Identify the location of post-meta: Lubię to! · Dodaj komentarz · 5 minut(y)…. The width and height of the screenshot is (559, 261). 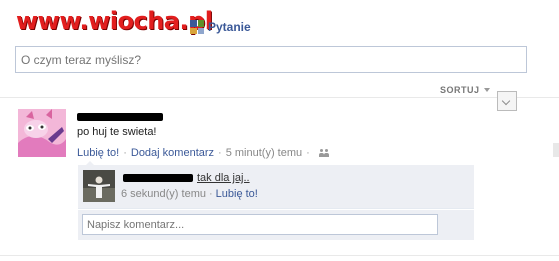
(203, 153).